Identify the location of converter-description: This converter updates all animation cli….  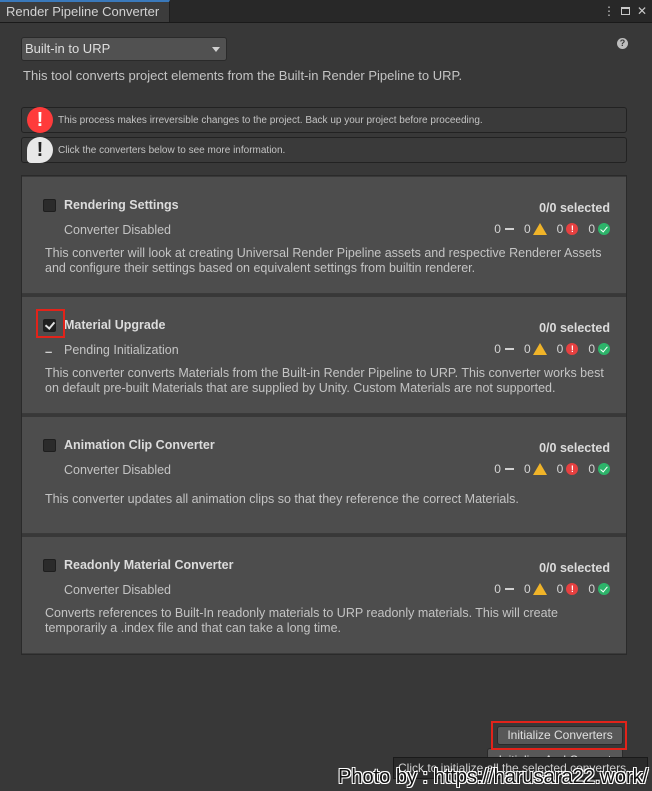
(282, 499).